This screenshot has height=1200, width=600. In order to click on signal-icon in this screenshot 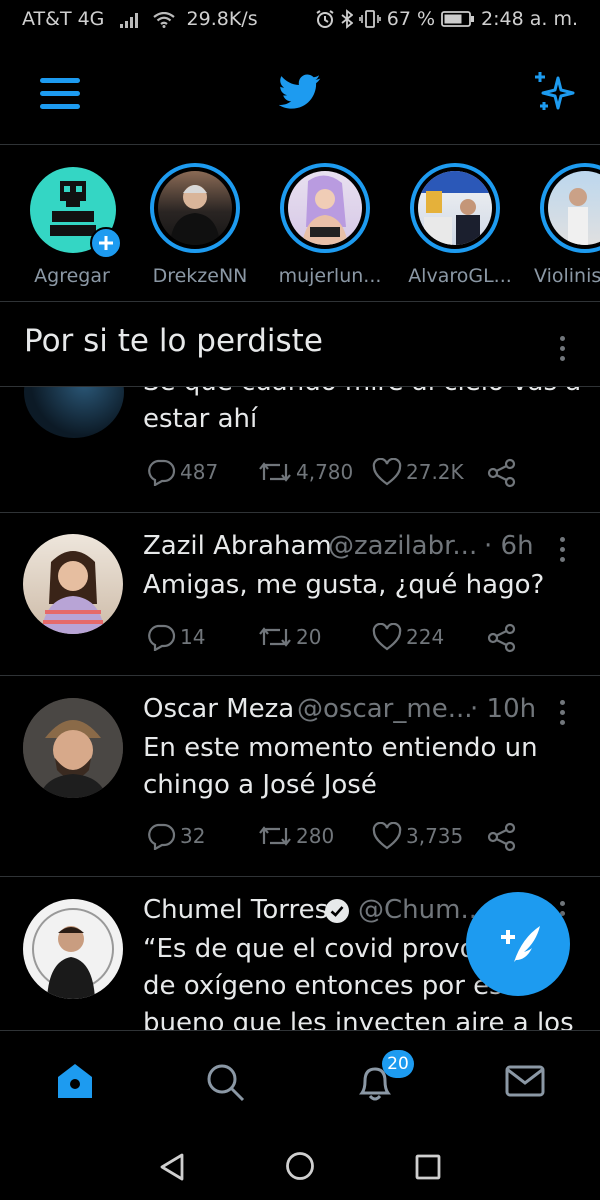, I will do `click(129, 20)`.